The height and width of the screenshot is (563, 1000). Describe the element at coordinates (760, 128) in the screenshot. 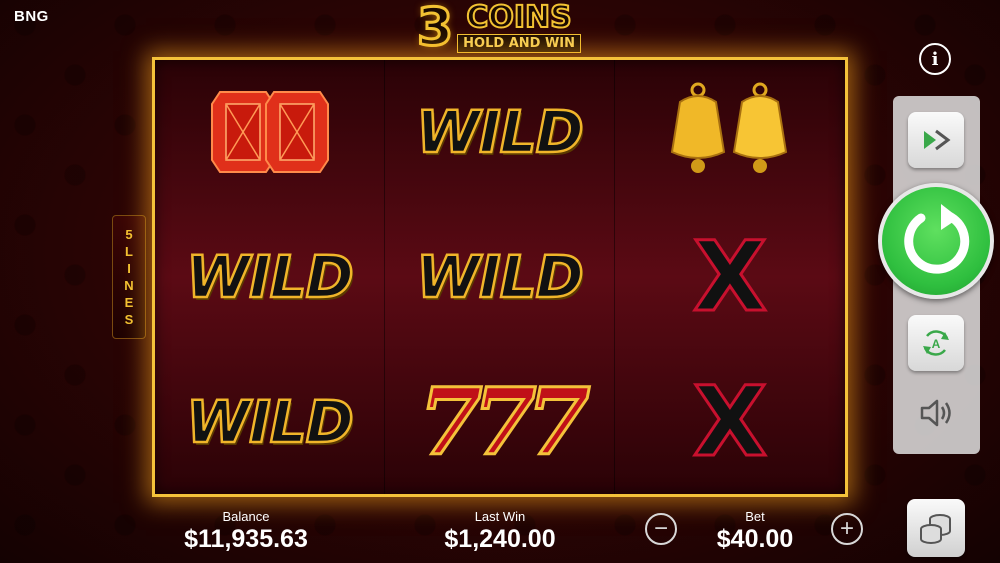

I see `gold-bell-icon` at that location.